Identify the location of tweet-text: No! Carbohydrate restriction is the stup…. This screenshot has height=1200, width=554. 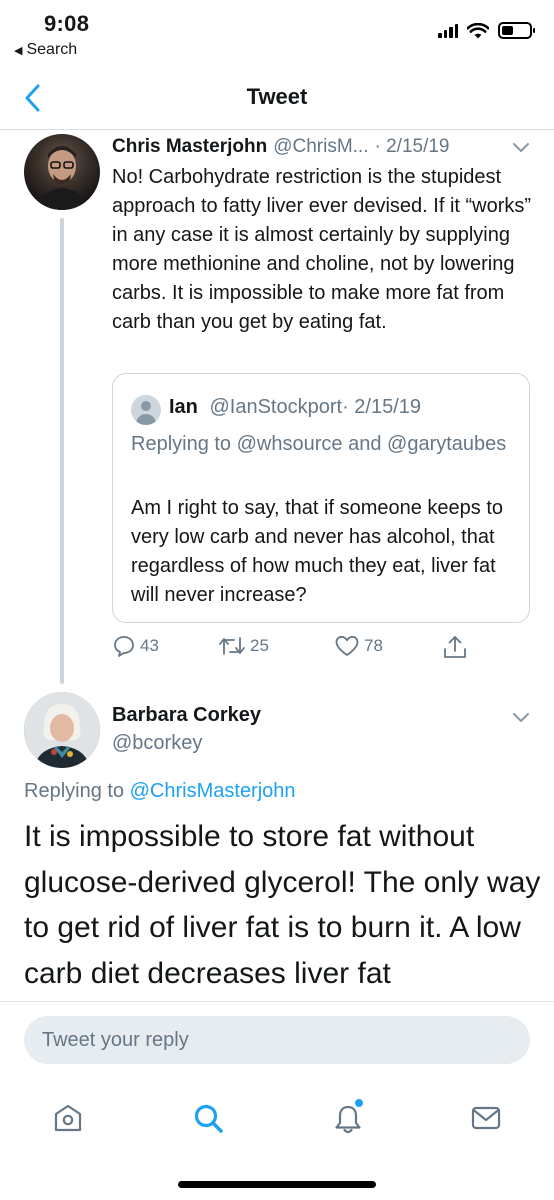
(322, 249).